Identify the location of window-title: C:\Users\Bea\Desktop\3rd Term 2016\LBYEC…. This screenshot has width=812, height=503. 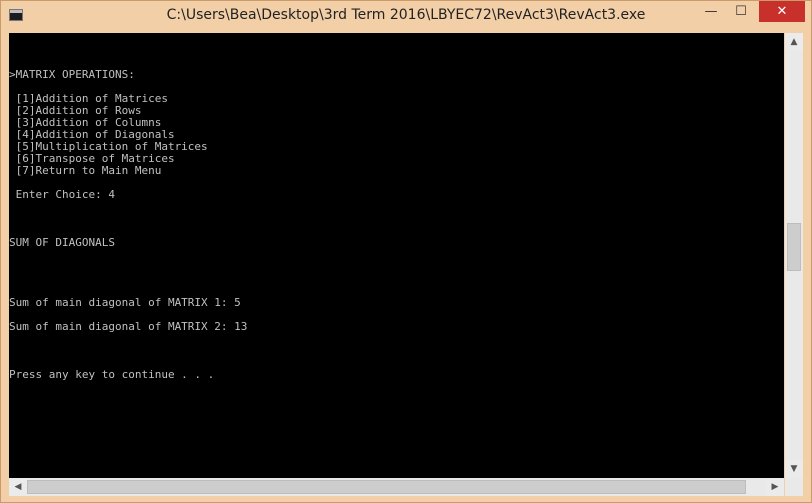
(406, 15).